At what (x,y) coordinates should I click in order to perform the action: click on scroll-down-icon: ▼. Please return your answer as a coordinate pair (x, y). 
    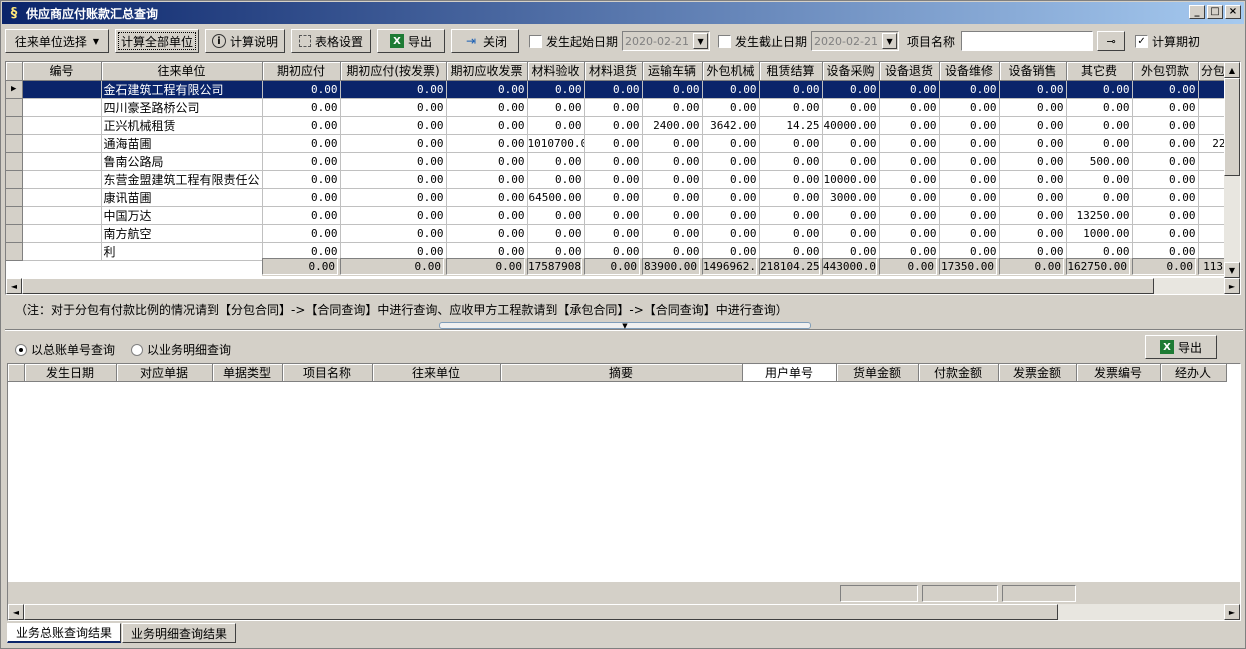
    Looking at the image, I should click on (1232, 270).